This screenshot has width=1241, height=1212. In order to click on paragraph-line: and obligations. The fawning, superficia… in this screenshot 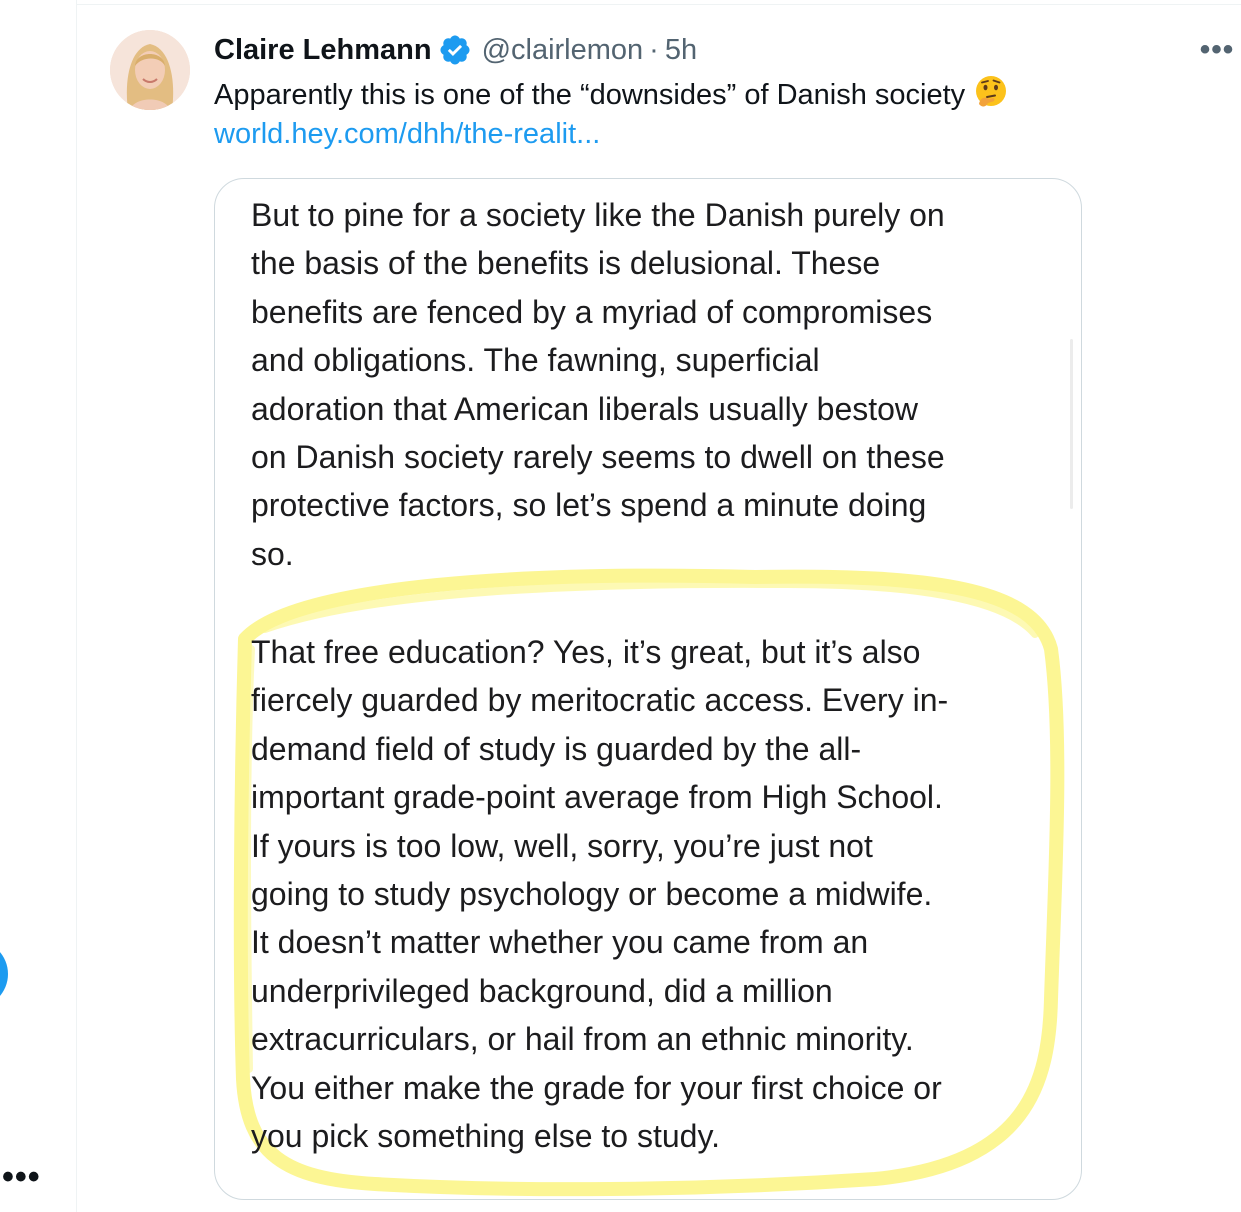, I will do `click(535, 360)`.